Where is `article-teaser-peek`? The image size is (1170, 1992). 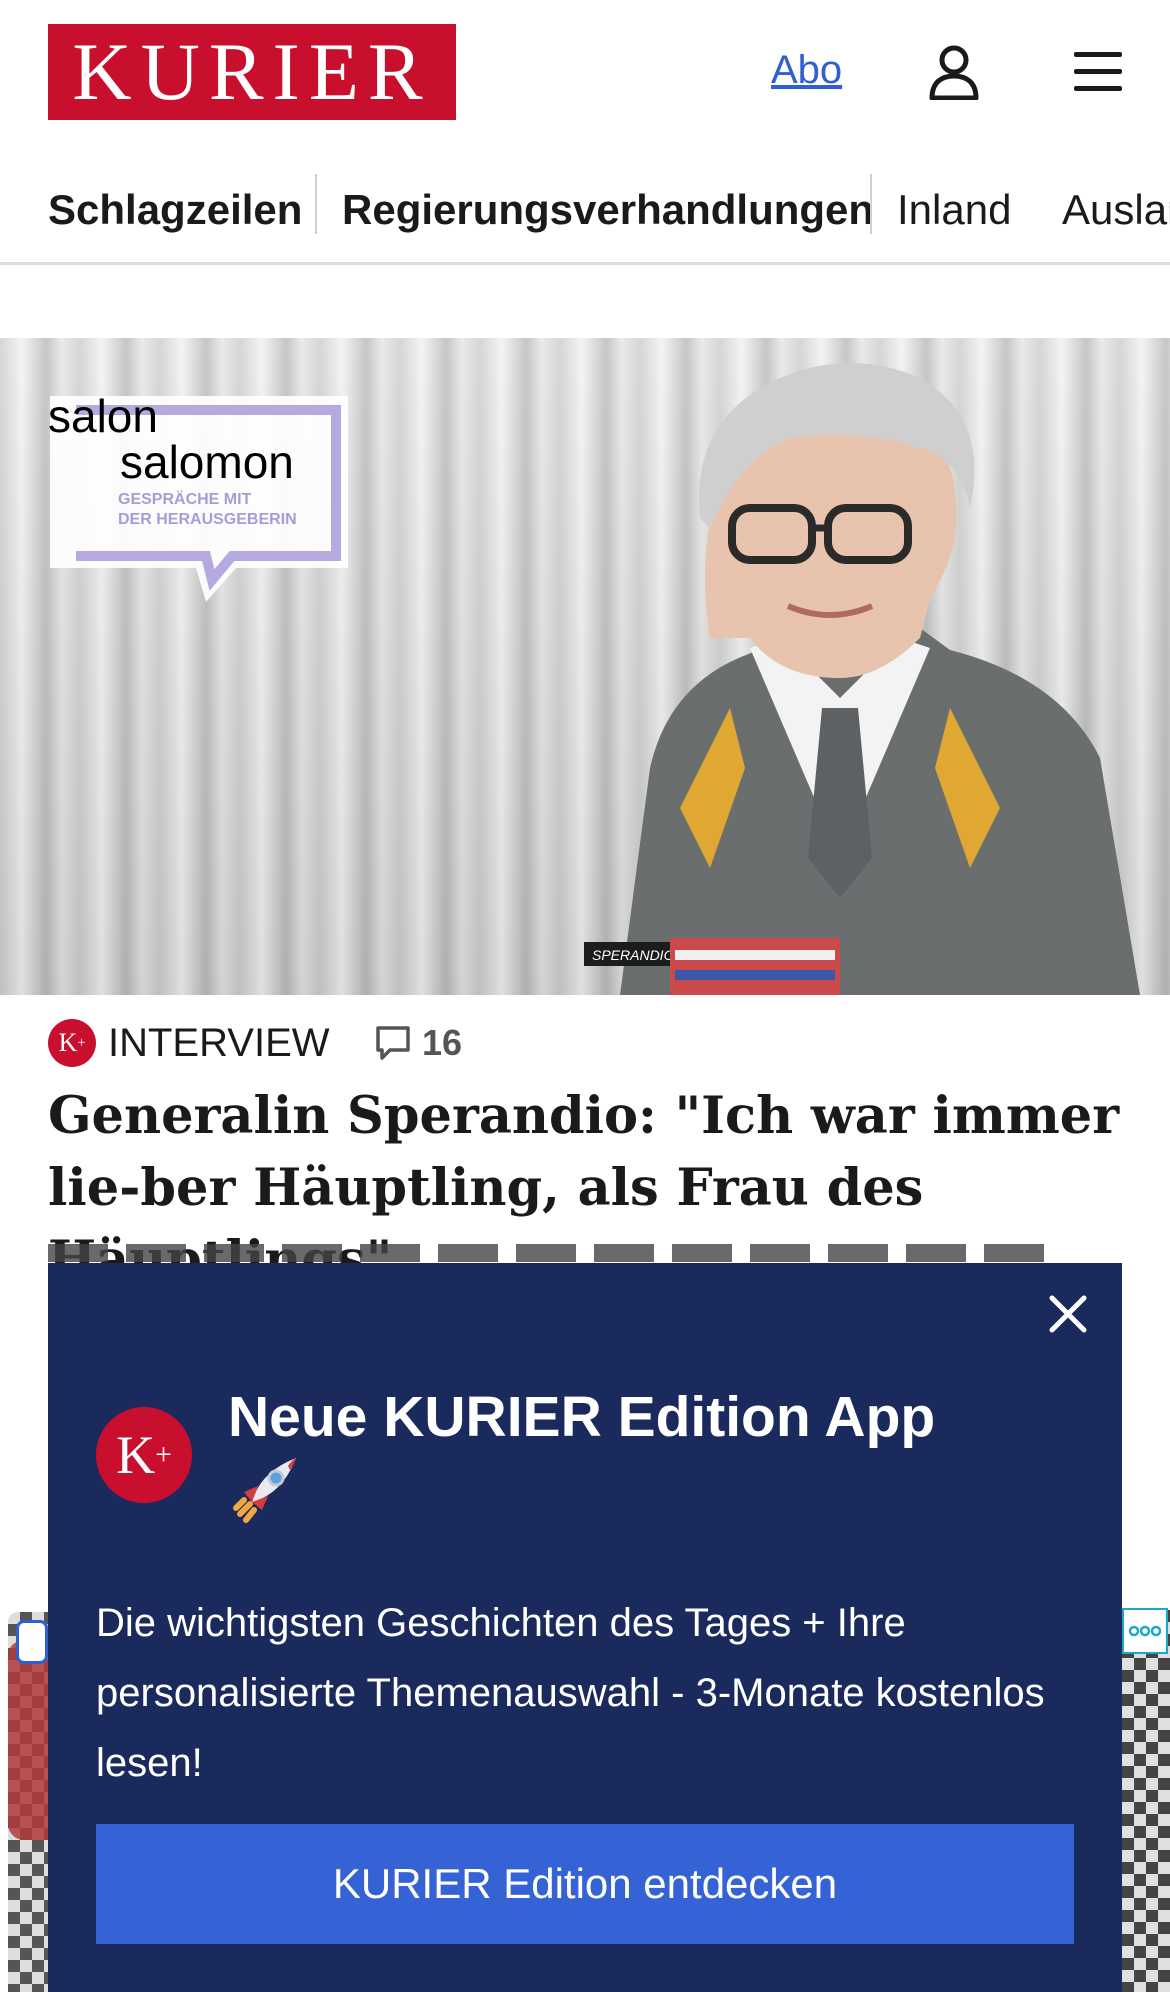
article-teaser-peek is located at coordinates (548, 1253).